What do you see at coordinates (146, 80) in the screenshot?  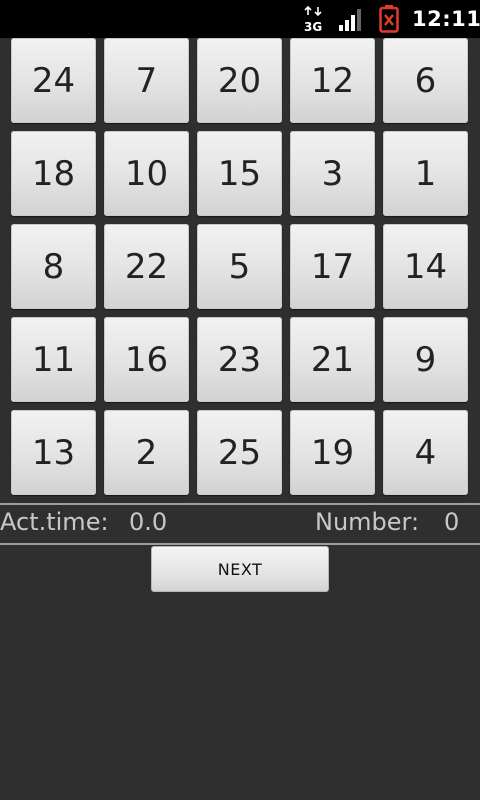 I see `number-tile: 7` at bounding box center [146, 80].